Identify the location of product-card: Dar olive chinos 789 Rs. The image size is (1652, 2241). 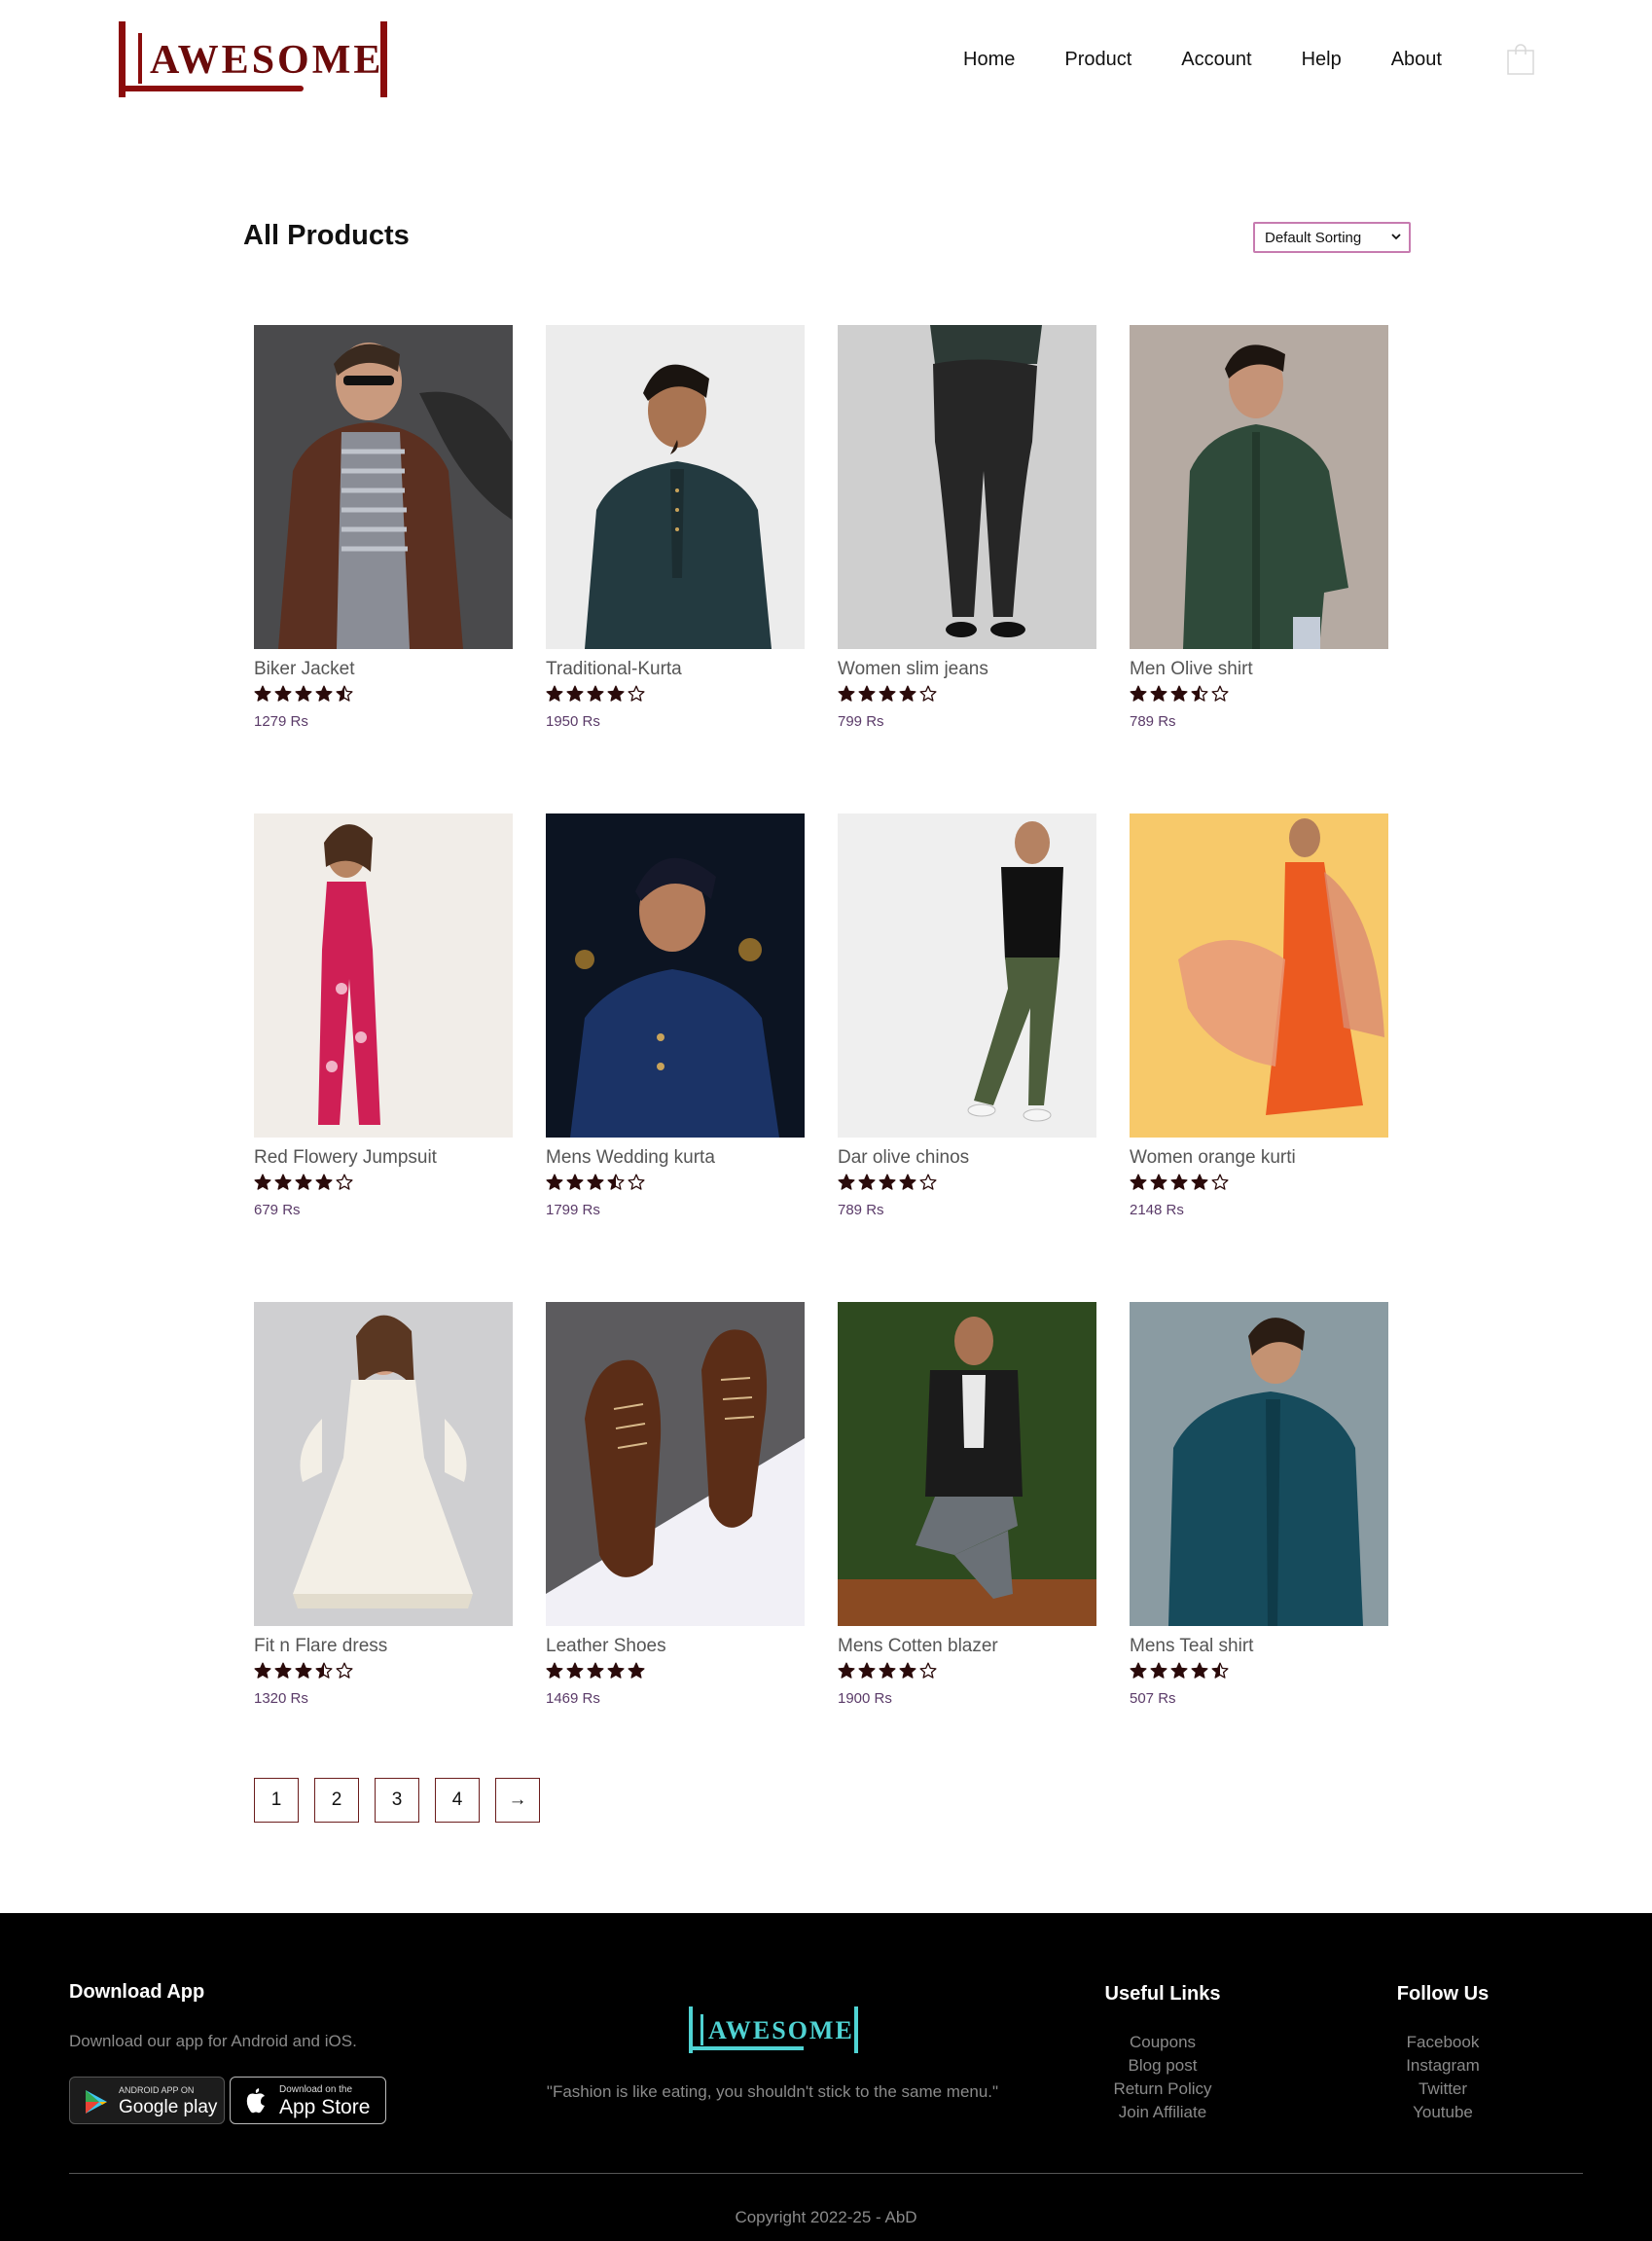
(967, 1018).